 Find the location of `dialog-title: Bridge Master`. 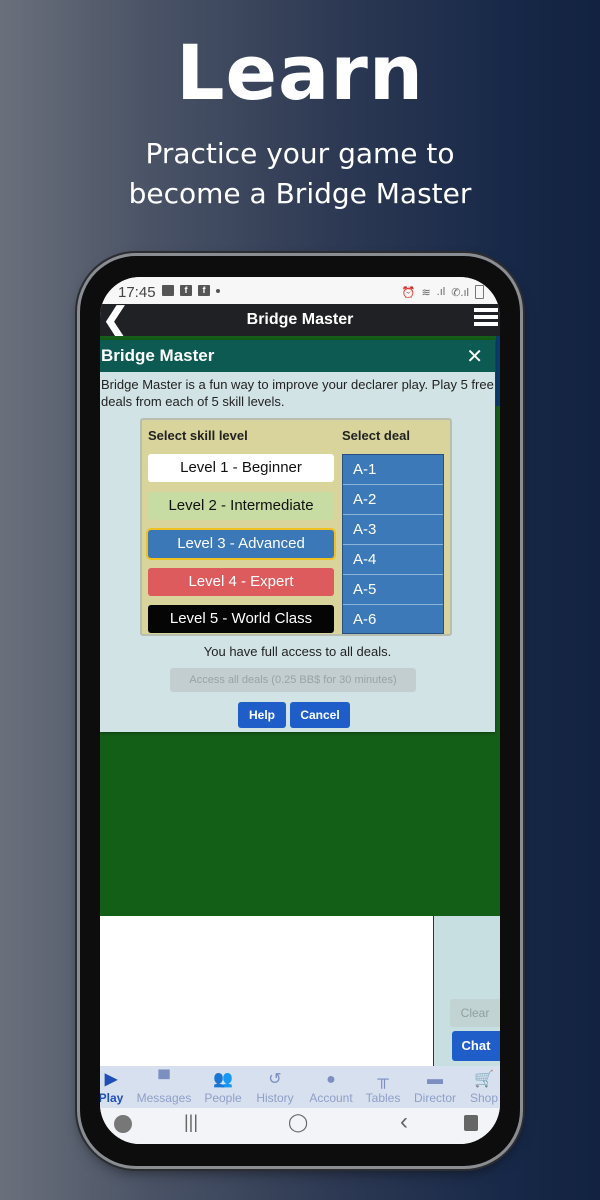

dialog-title: Bridge Master is located at coordinates (158, 355).